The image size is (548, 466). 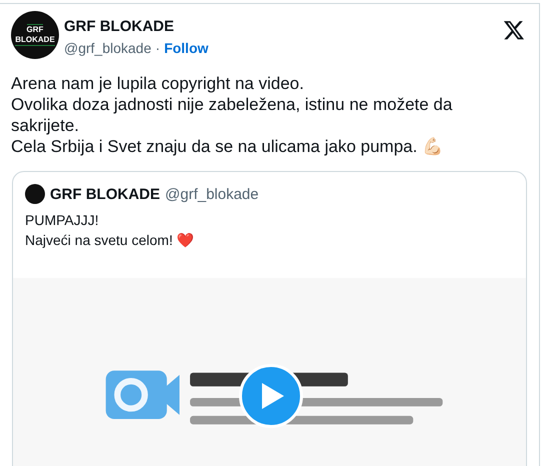 What do you see at coordinates (62, 220) in the screenshot?
I see `quote-text: PUMPAJJJ!` at bounding box center [62, 220].